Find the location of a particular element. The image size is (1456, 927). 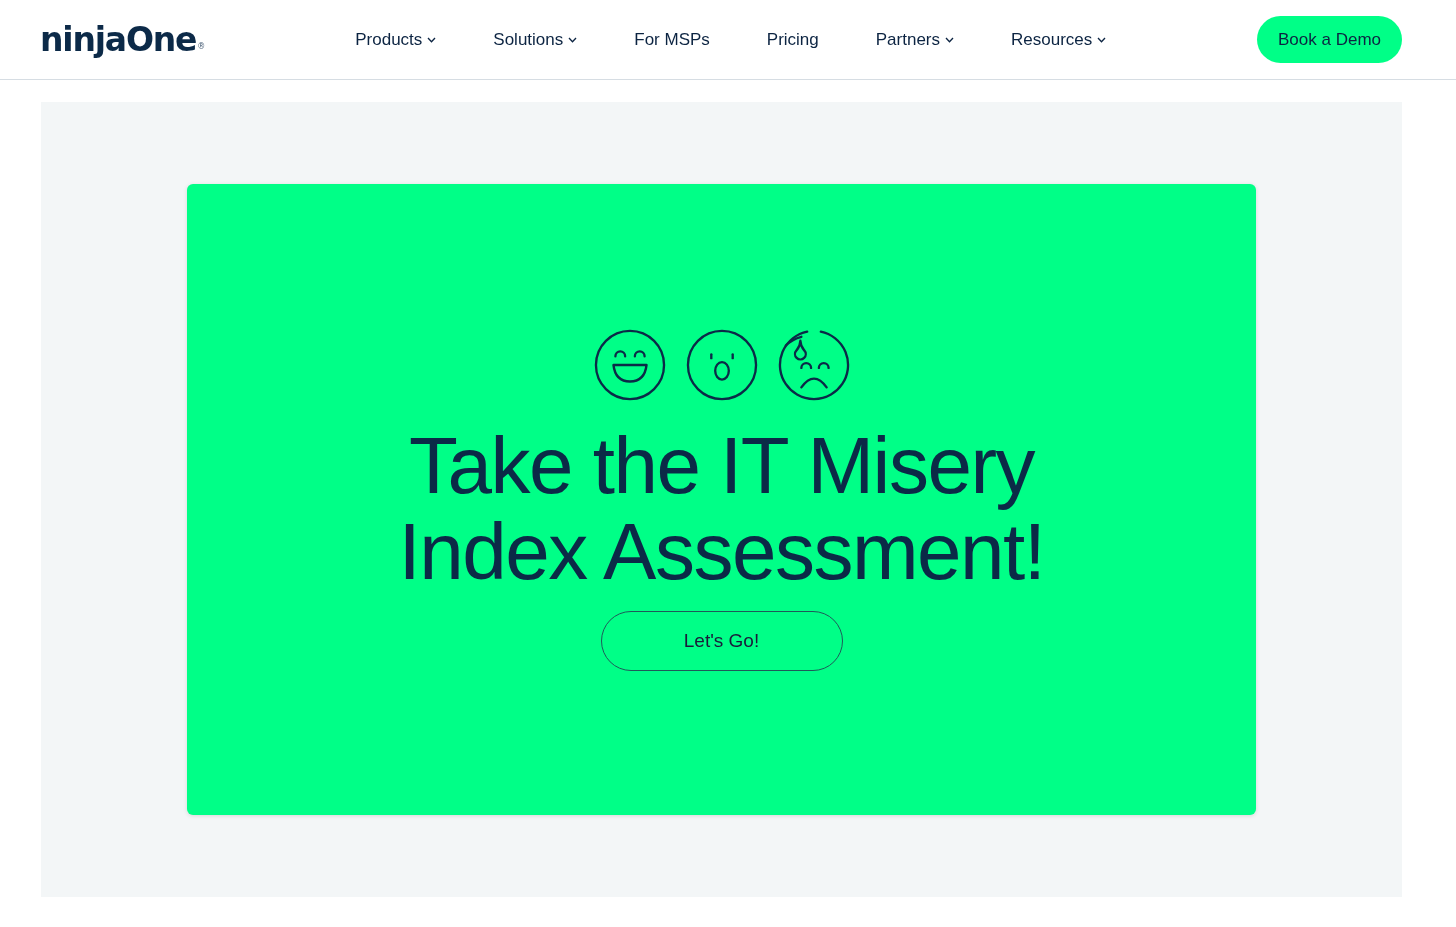

logo: ninjaOne® is located at coordinates (123, 39).